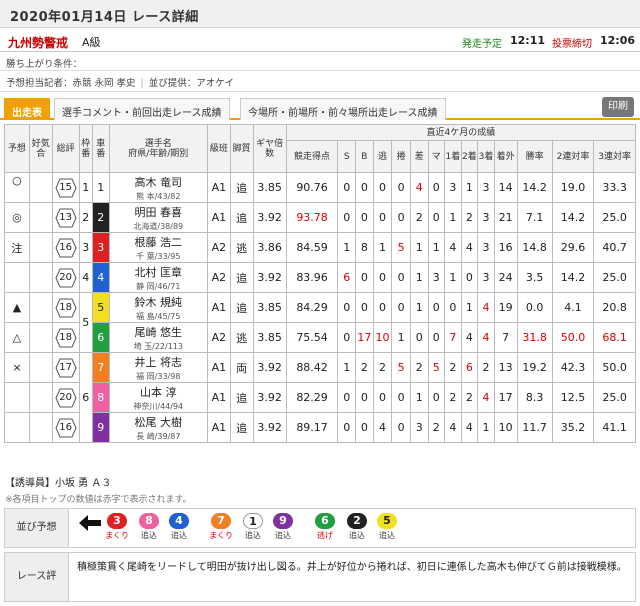 The width and height of the screenshot is (640, 606). What do you see at coordinates (505, 397) in the screenshot?
I see `outside-cell: 17` at bounding box center [505, 397].